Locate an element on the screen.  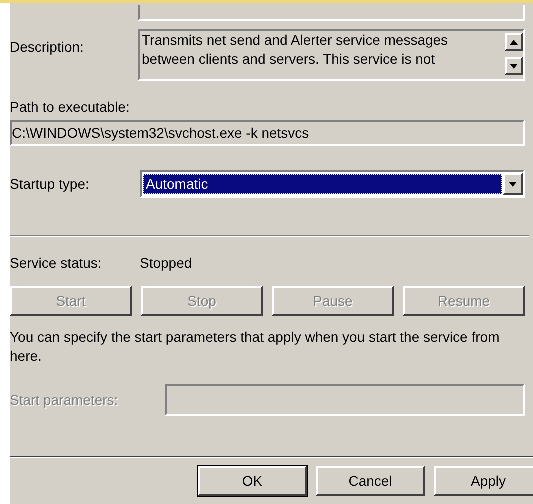
dropdown-button is located at coordinates (513, 184).